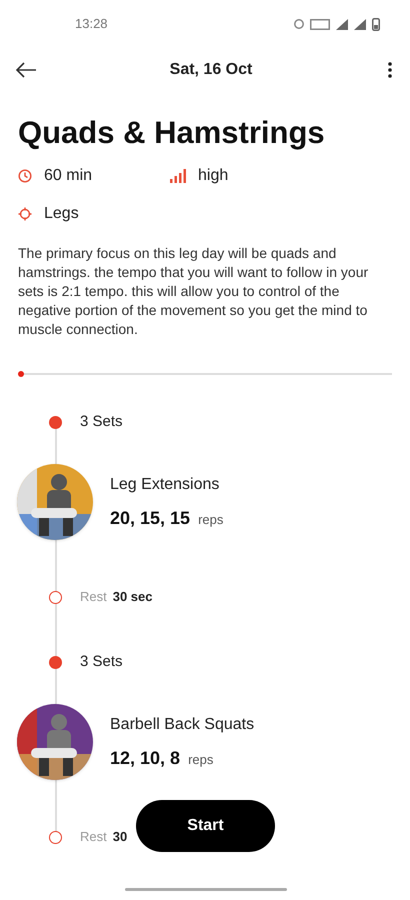  I want to click on status-time: 13:28, so click(91, 24).